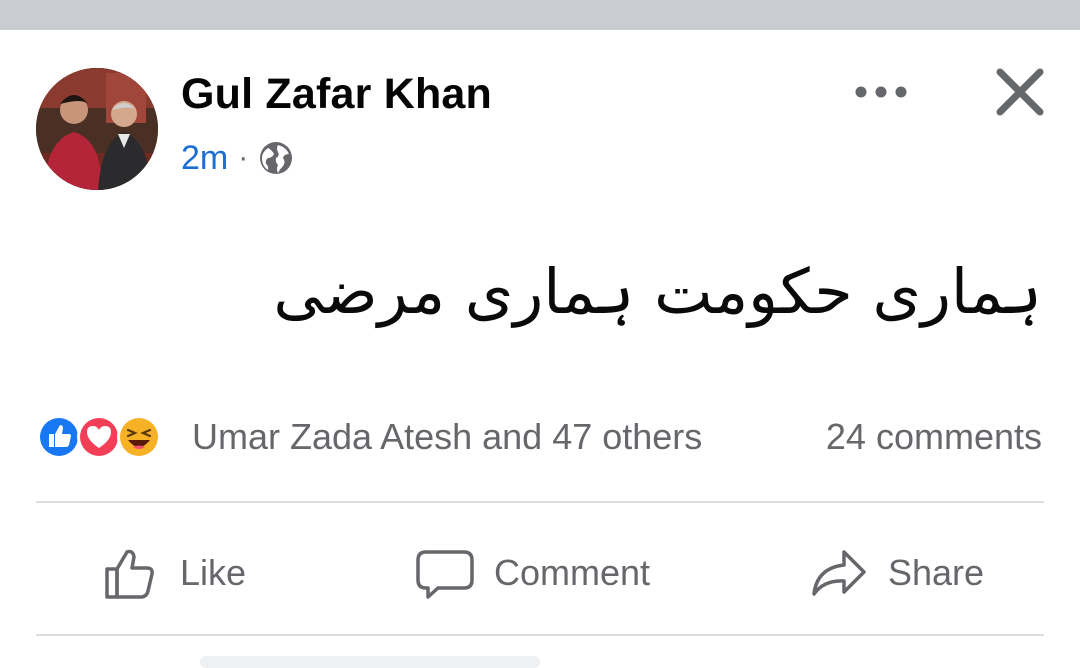 This screenshot has width=1080, height=668. I want to click on divider-bottom, so click(540, 635).